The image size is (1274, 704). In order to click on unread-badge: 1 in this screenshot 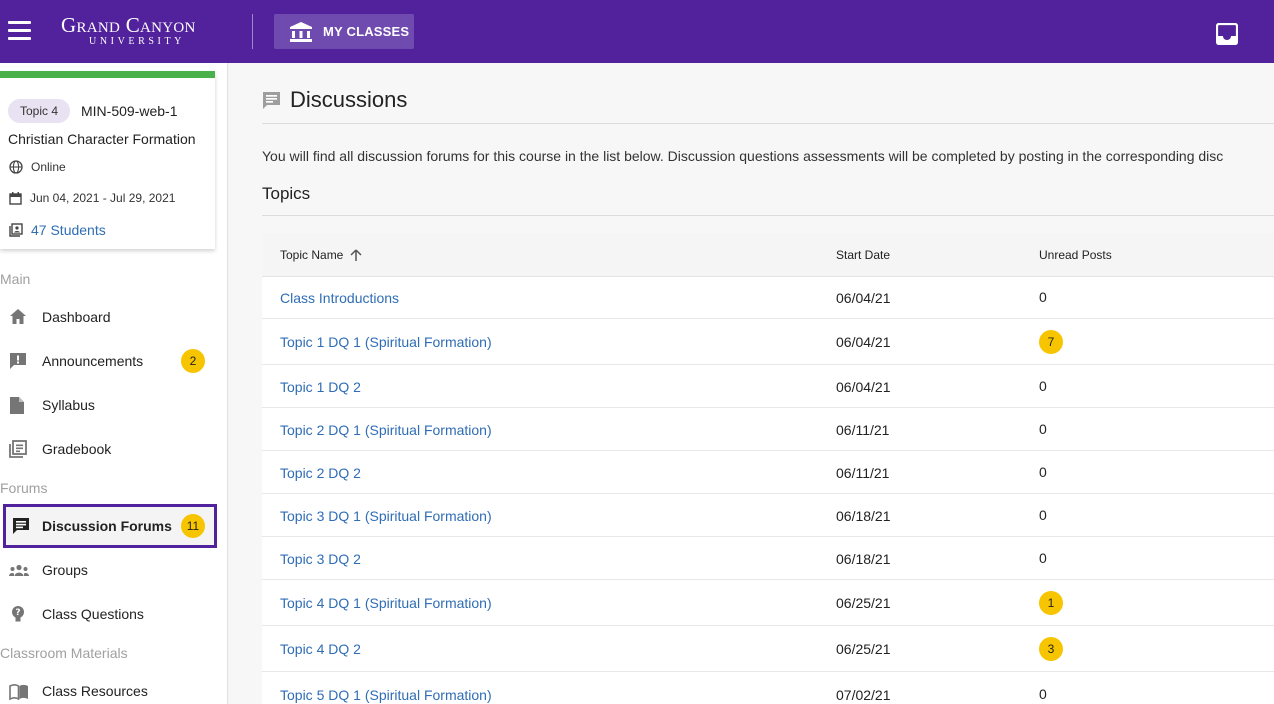, I will do `click(1051, 603)`.